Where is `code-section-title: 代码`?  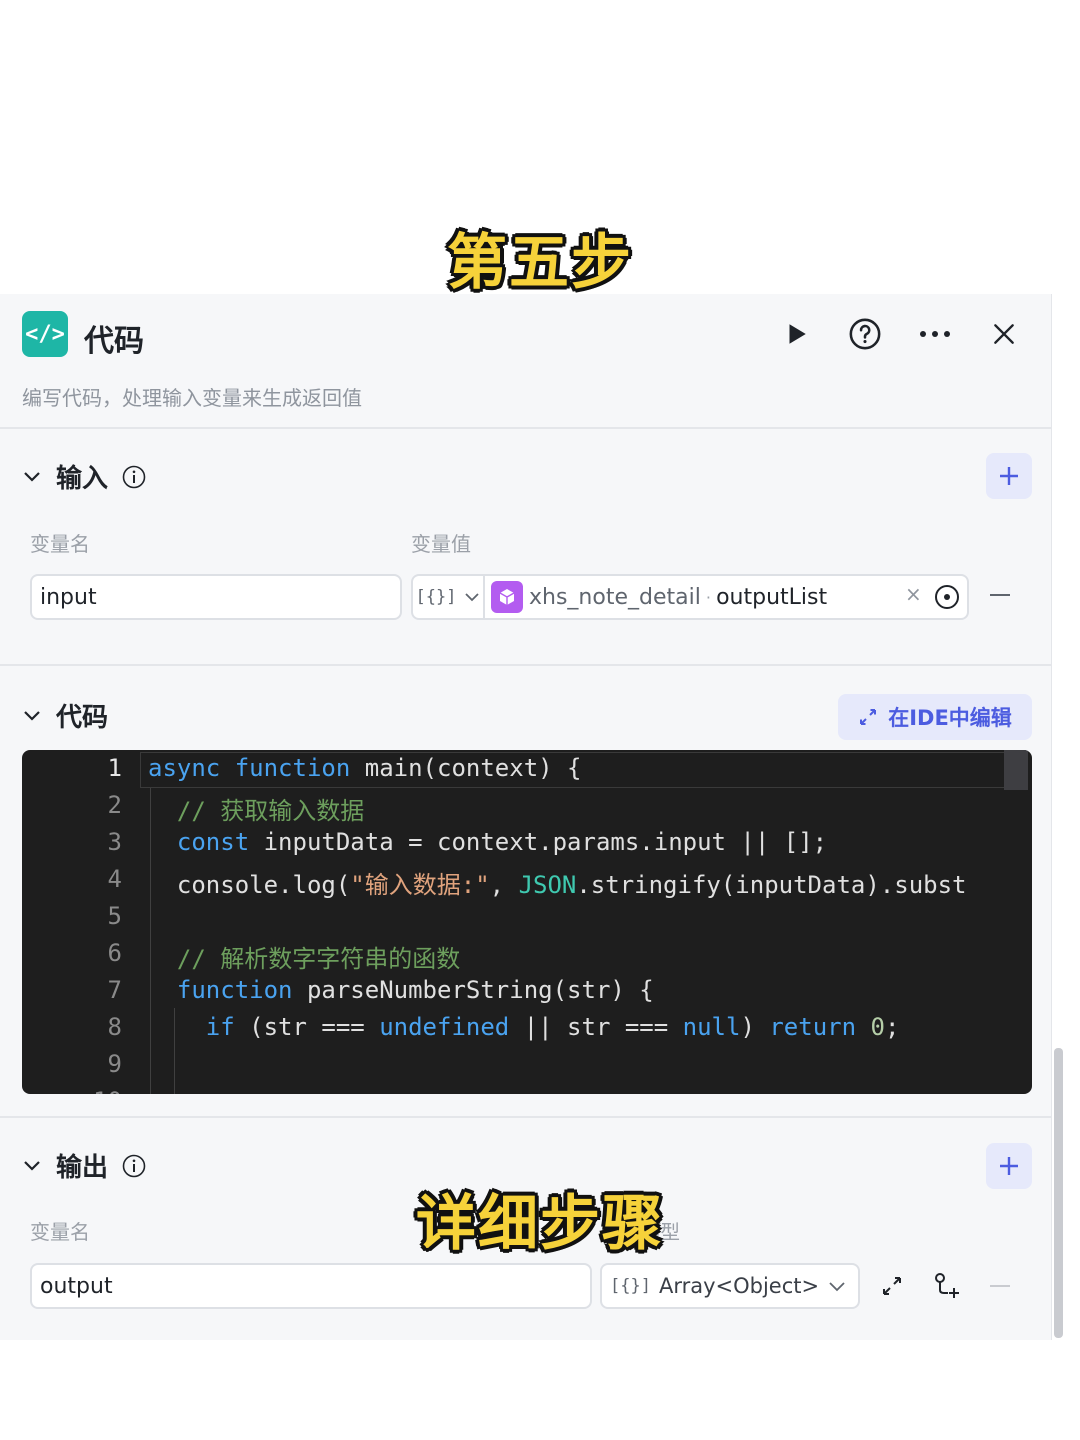 code-section-title: 代码 is located at coordinates (82, 718).